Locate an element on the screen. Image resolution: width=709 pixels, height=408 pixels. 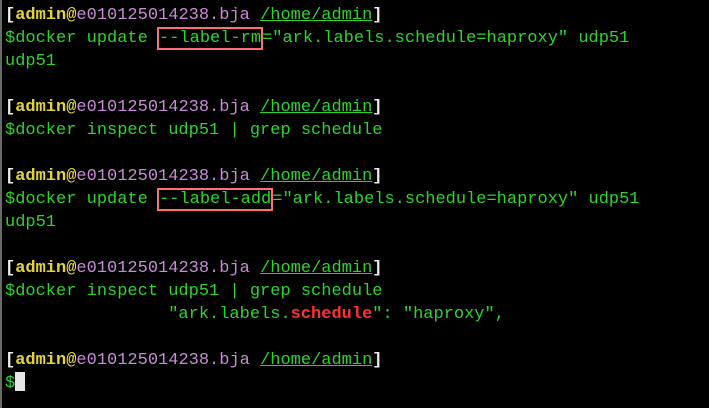
highlighted-flag: --label-add is located at coordinates (215, 199).